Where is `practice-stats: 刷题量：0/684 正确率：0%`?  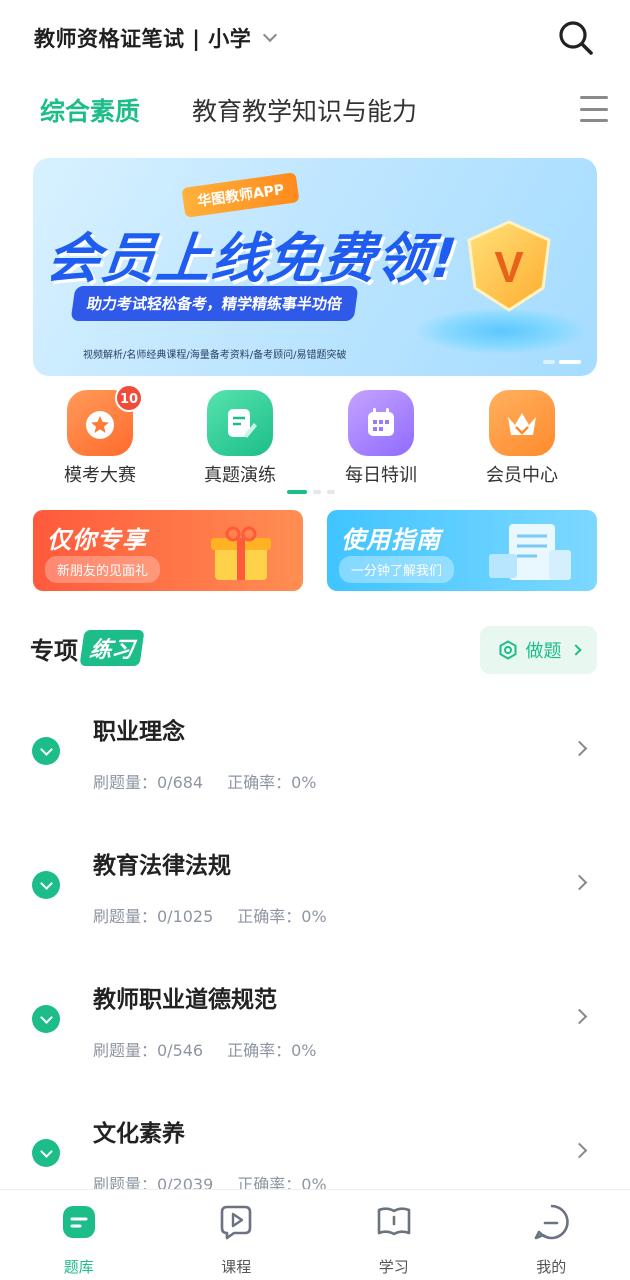
practice-stats: 刷题量：0/684 正确率：0% is located at coordinates (217, 781).